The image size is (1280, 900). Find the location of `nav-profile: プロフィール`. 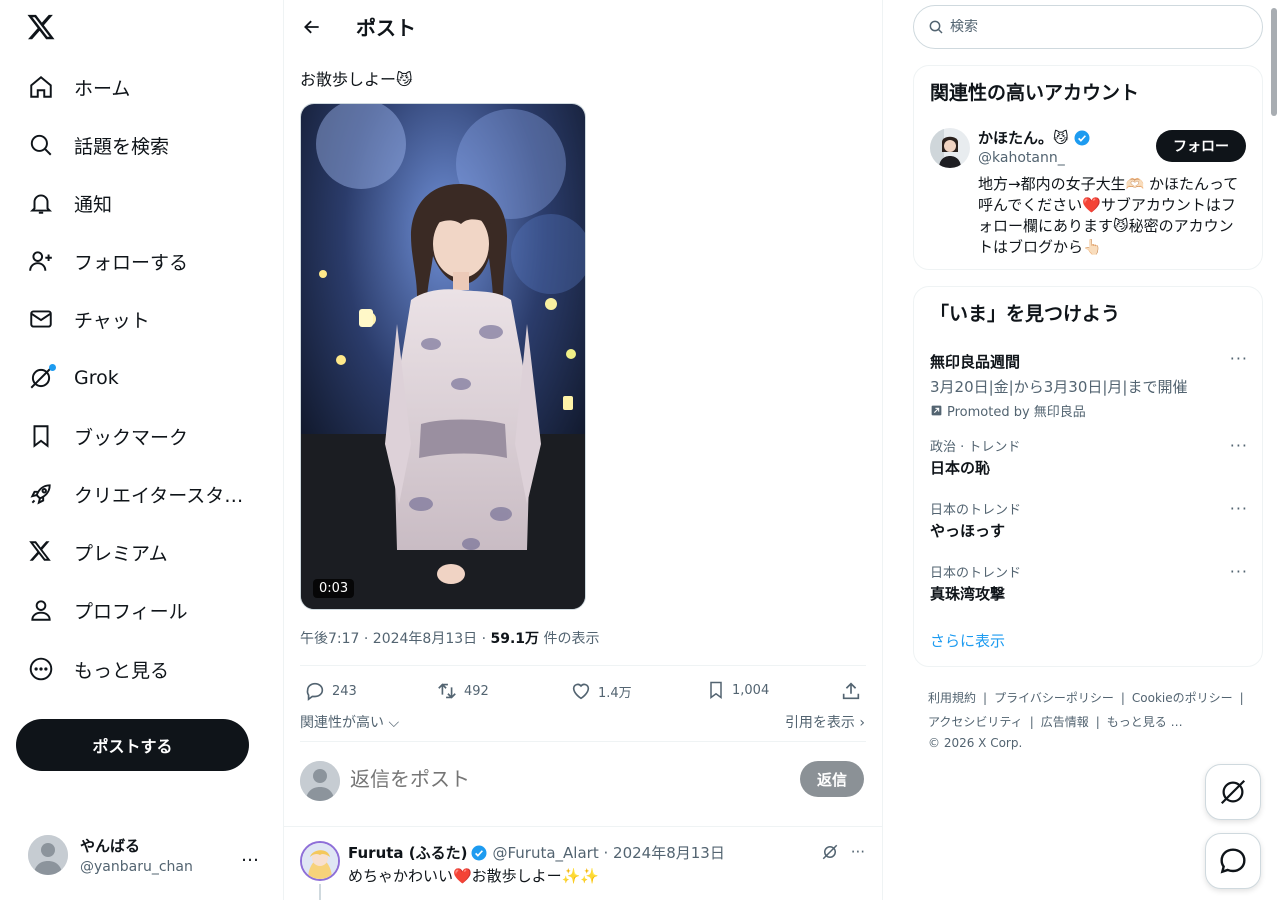

nav-profile: プロフィール is located at coordinates (108, 610).